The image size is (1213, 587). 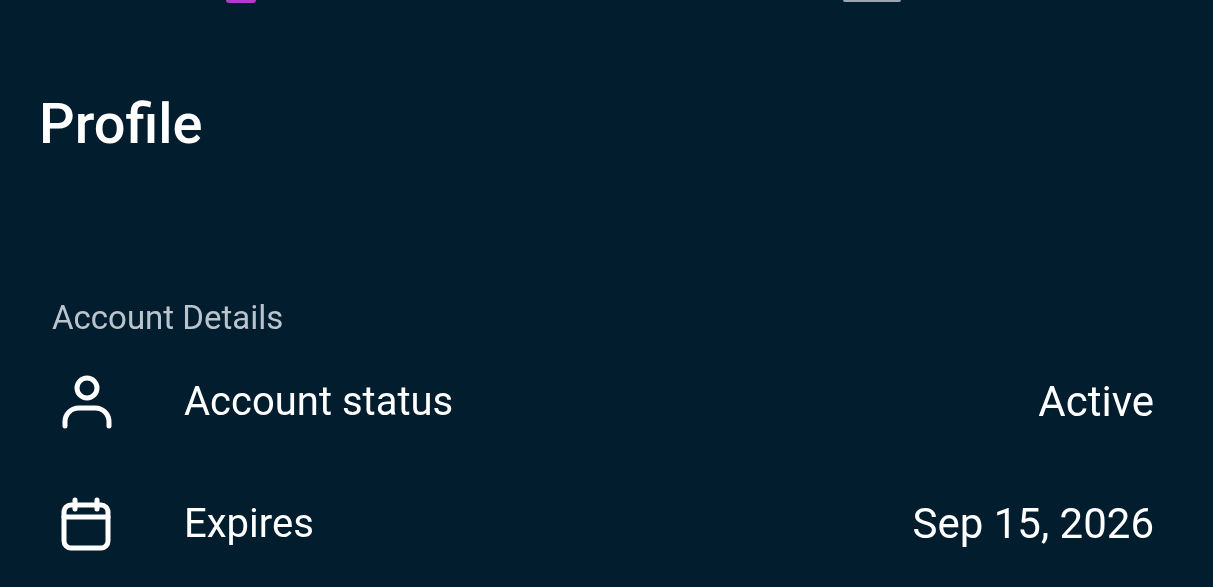 What do you see at coordinates (87, 402) in the screenshot?
I see `person-icon` at bounding box center [87, 402].